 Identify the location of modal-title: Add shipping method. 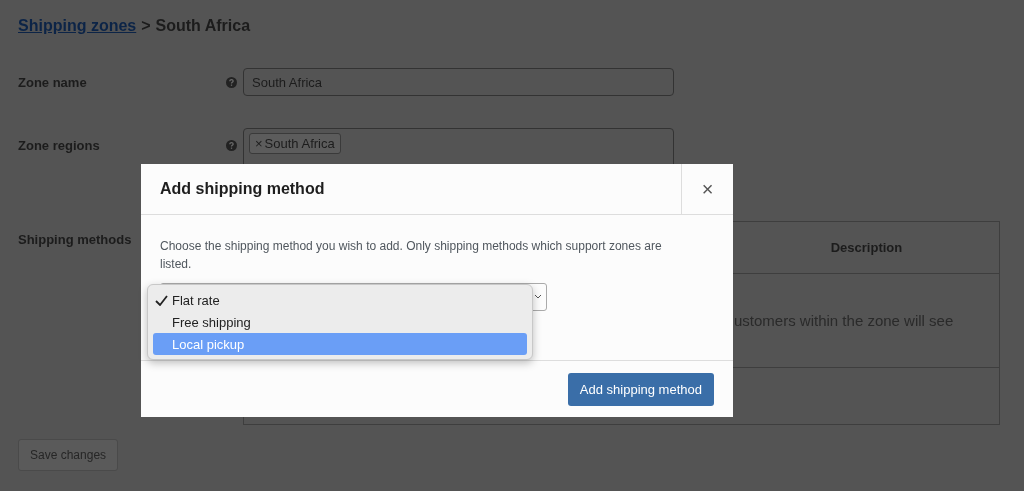
(242, 189).